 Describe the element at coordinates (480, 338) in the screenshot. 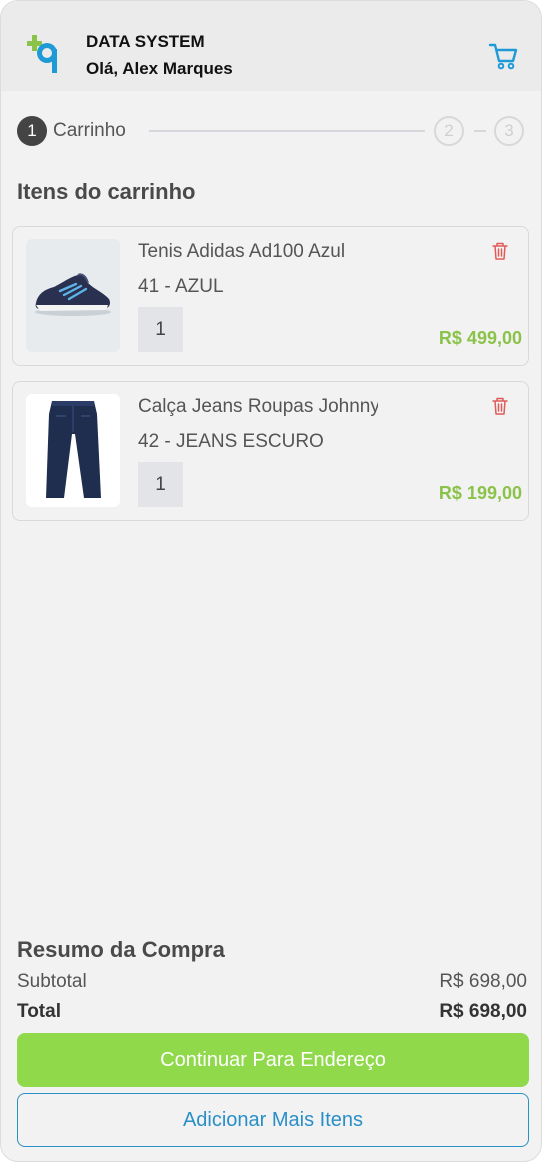

I see `product-price: R$ 499,00` at that location.